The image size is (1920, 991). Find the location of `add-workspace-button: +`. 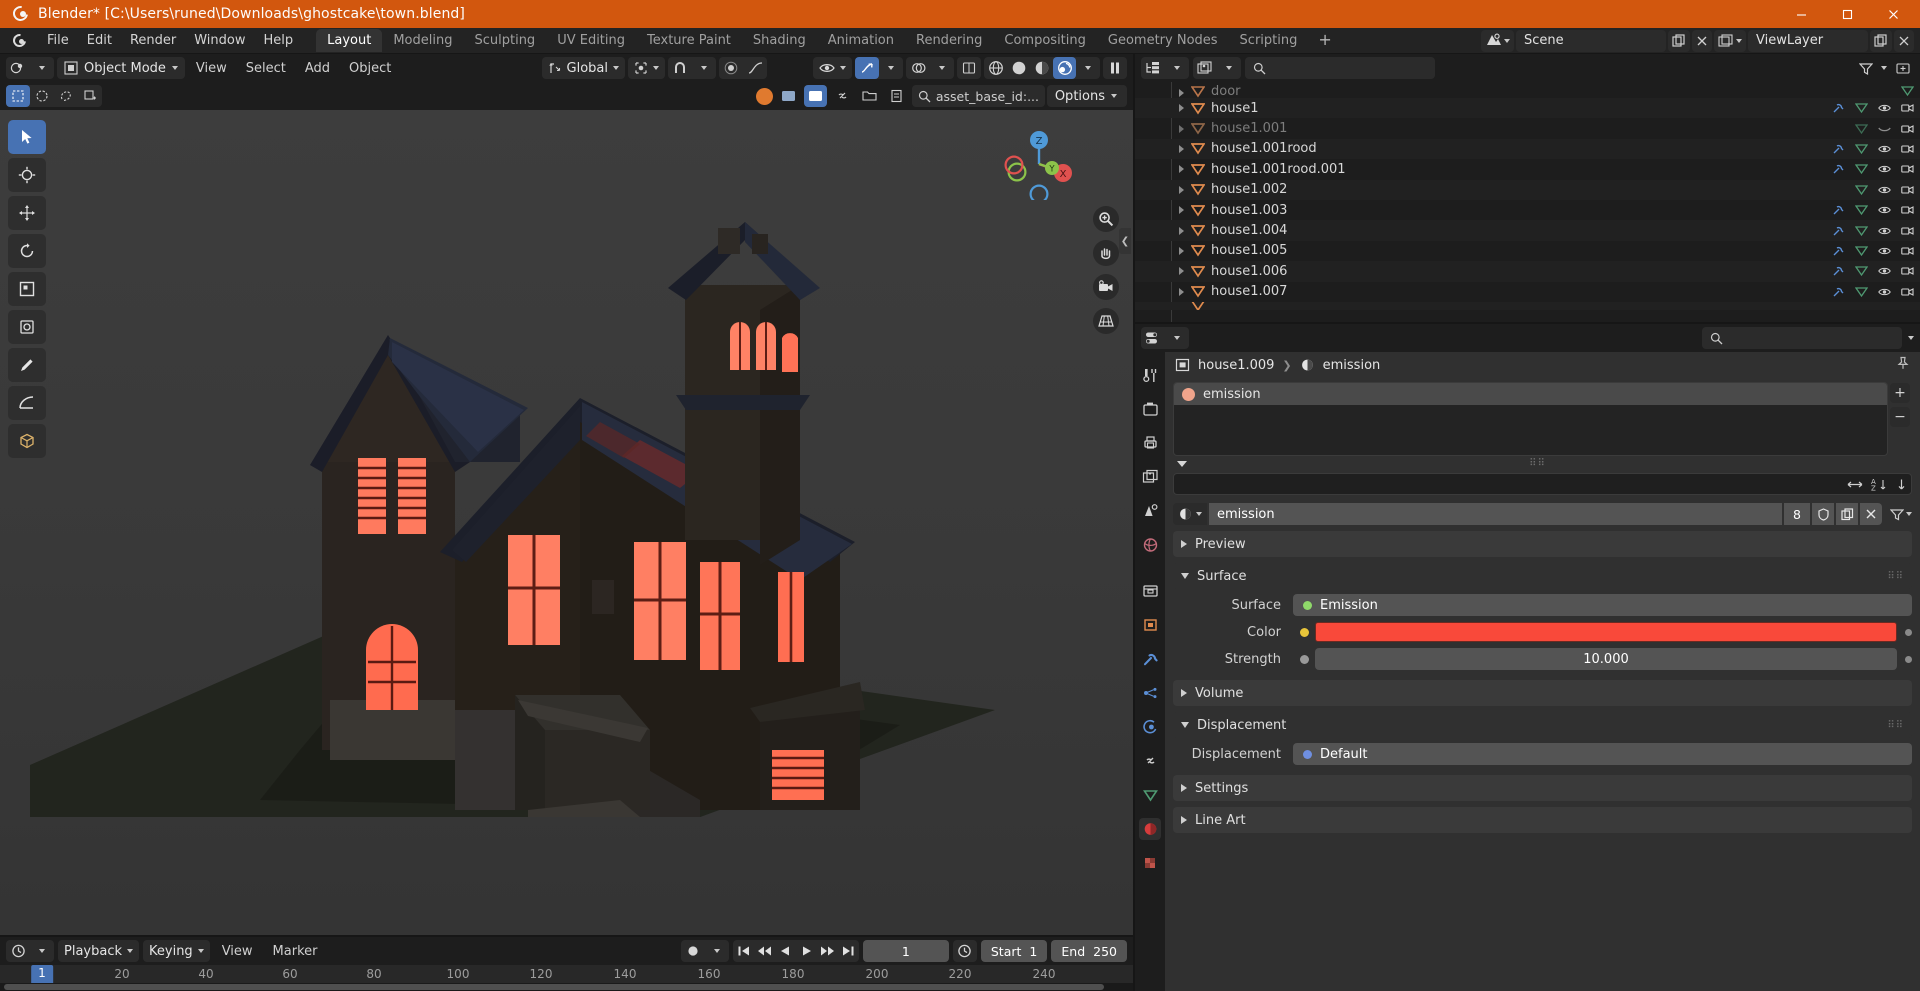

add-workspace-button: + is located at coordinates (1324, 41).